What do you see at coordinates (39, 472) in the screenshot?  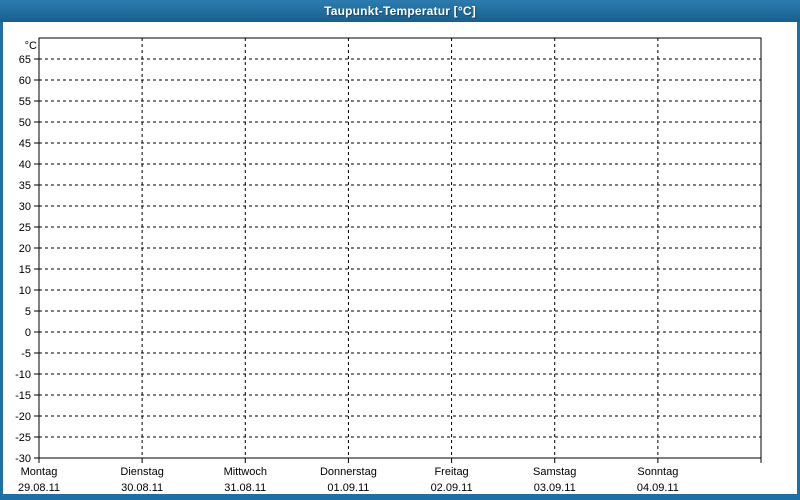 I see `x-day-label: Montag` at bounding box center [39, 472].